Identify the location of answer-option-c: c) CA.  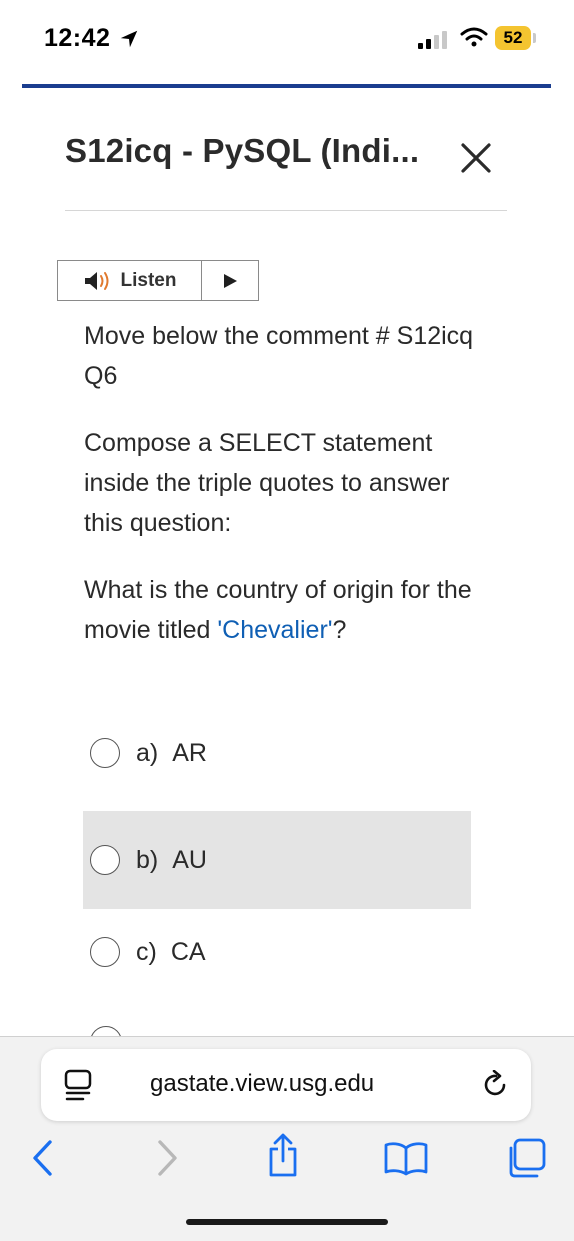
(277, 952).